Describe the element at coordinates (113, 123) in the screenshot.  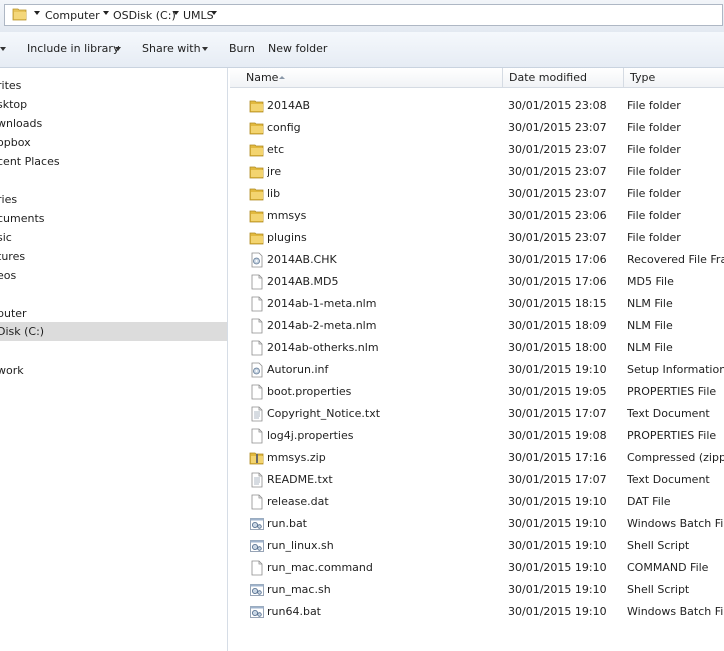
I see `nav-item-downloads: wnloads` at that location.